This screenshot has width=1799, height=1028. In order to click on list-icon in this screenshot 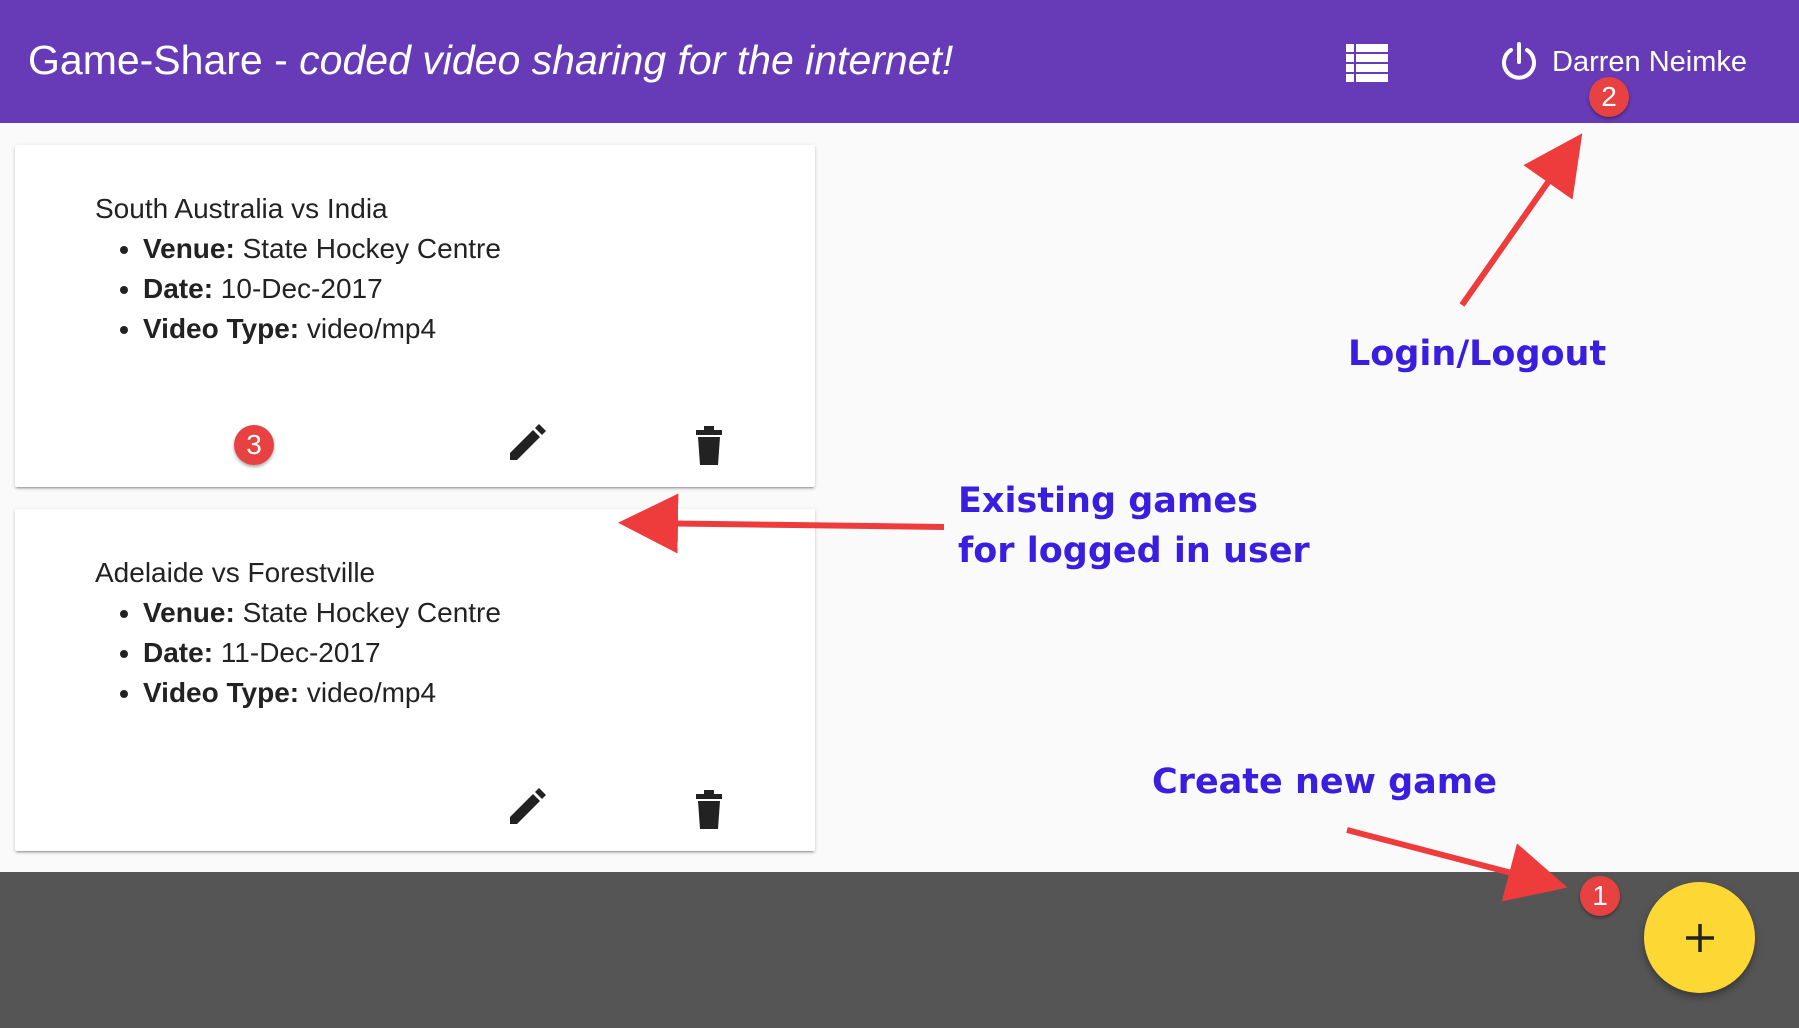, I will do `click(1367, 63)`.